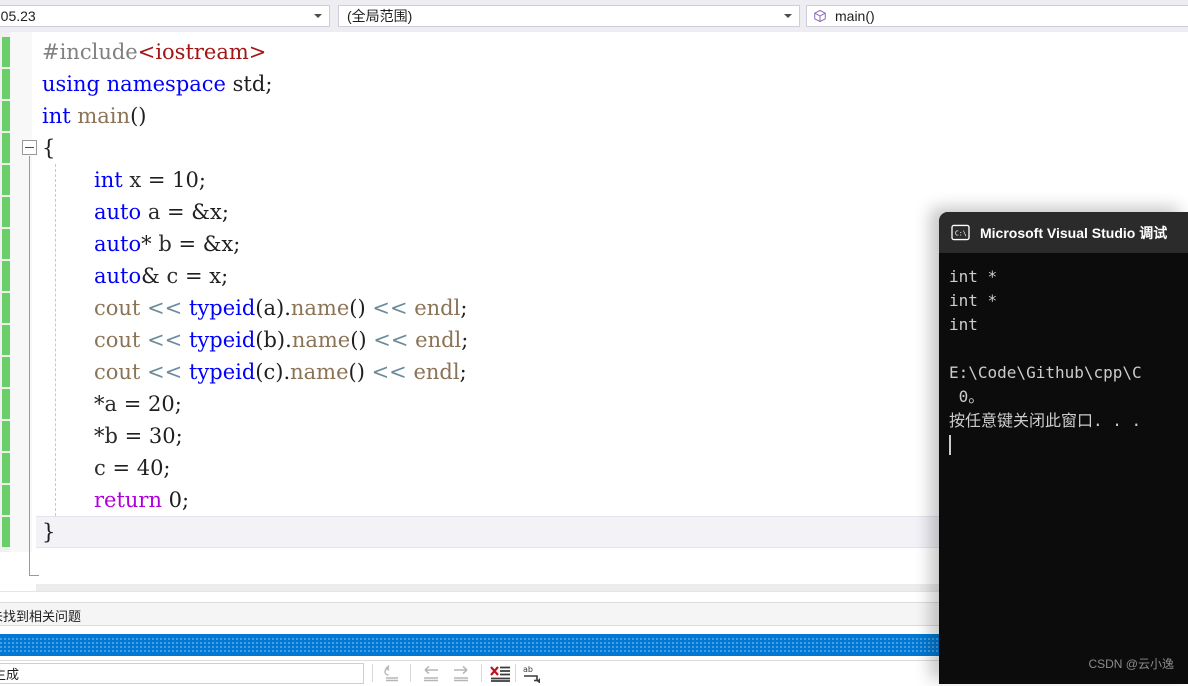  What do you see at coordinates (820, 16) in the screenshot?
I see `method-cube-icon` at bounding box center [820, 16].